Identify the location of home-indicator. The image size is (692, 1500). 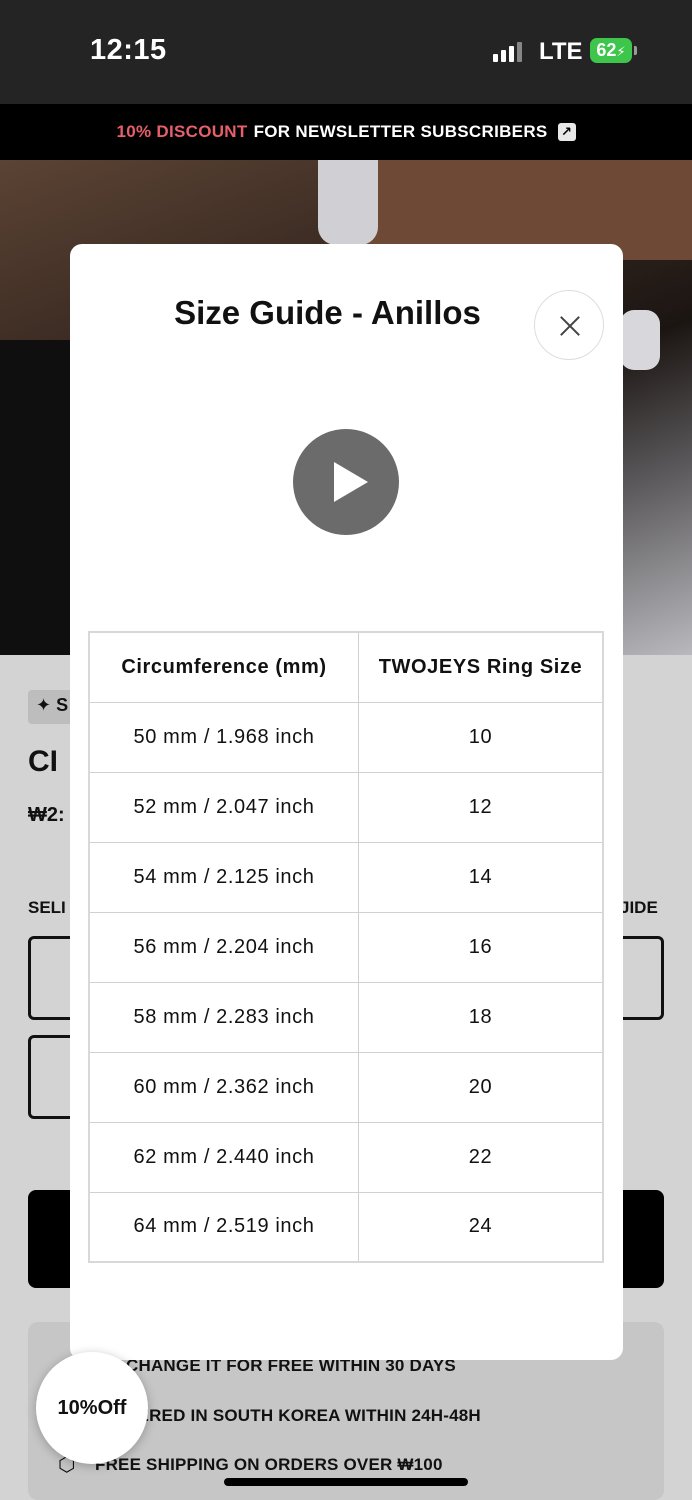
(346, 1482).